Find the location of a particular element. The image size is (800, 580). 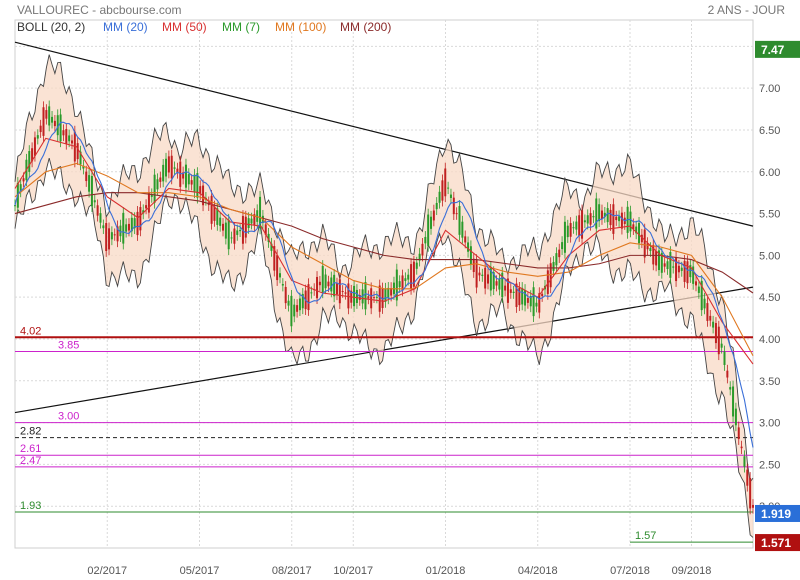

price-marker-label: 1.919 is located at coordinates (776, 514).